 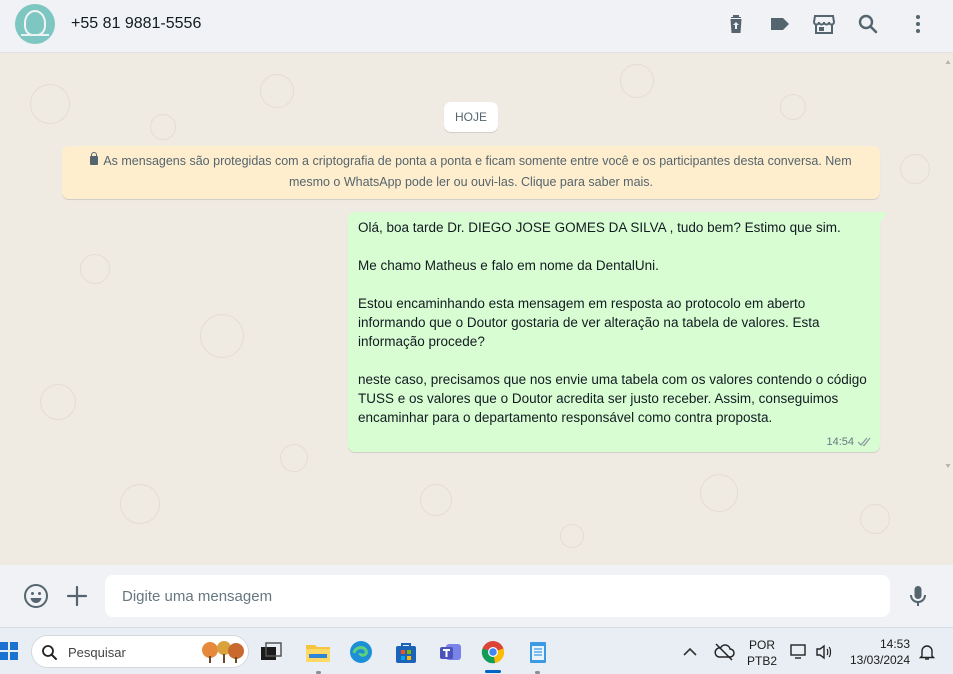 What do you see at coordinates (9, 651) in the screenshot?
I see `windows-start-icon` at bounding box center [9, 651].